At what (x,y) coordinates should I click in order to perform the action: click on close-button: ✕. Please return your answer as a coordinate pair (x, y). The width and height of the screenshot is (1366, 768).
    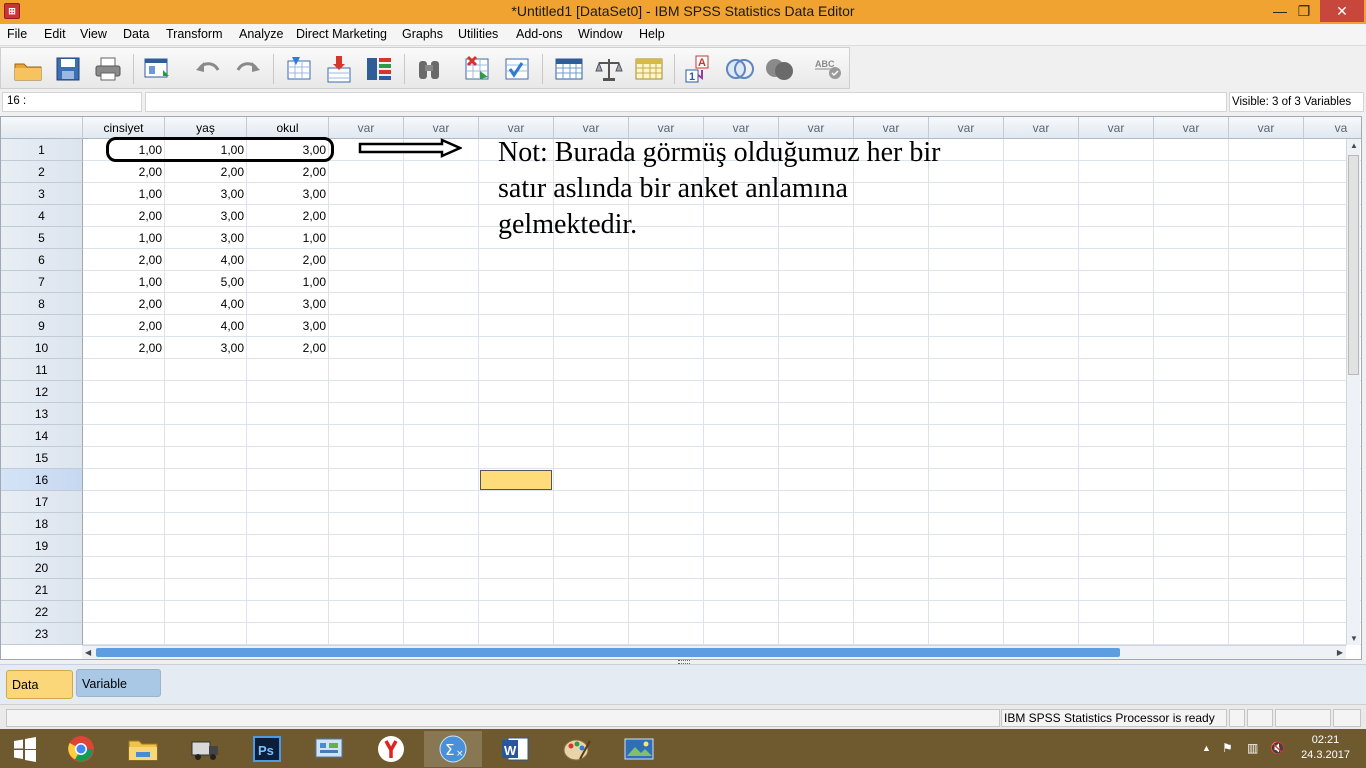
    Looking at the image, I should click on (1342, 11).